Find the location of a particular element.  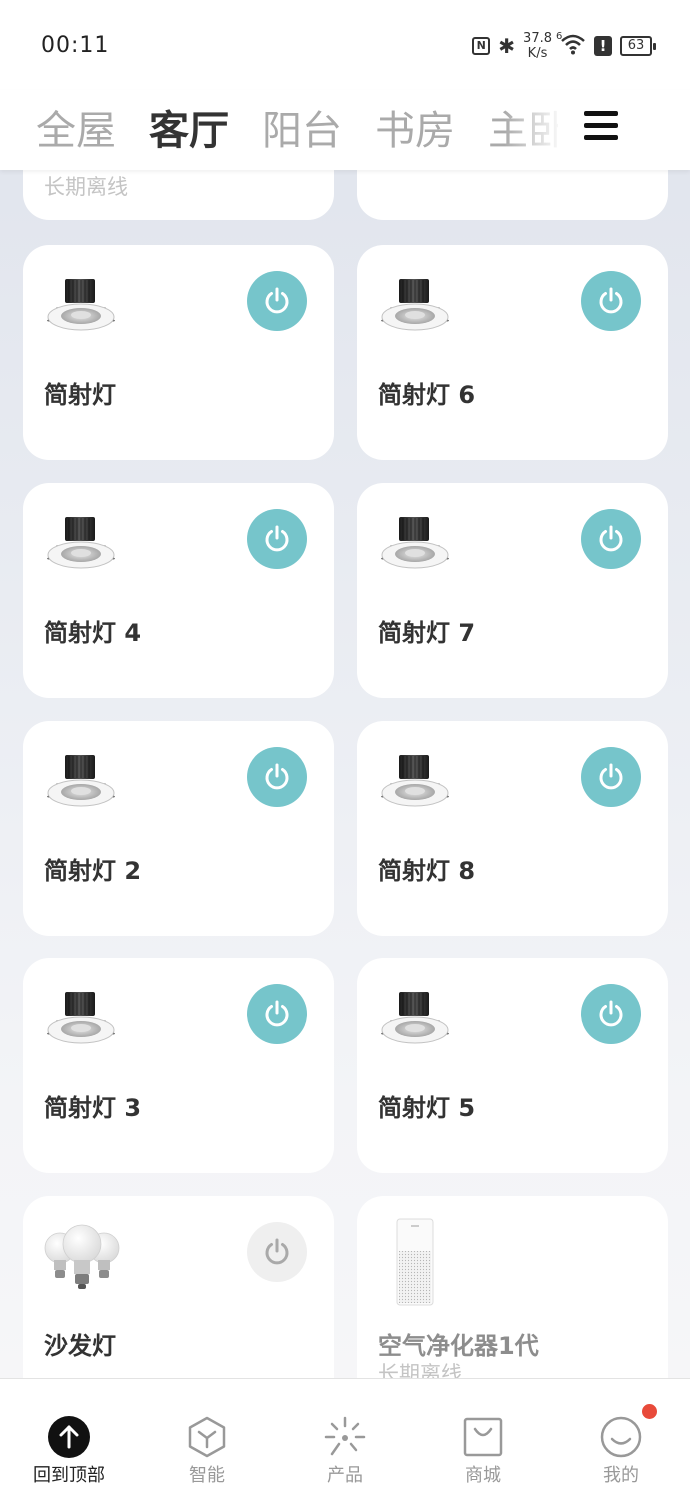

device-card: 空气净化器1代 长期离线 is located at coordinates (512, 1287).